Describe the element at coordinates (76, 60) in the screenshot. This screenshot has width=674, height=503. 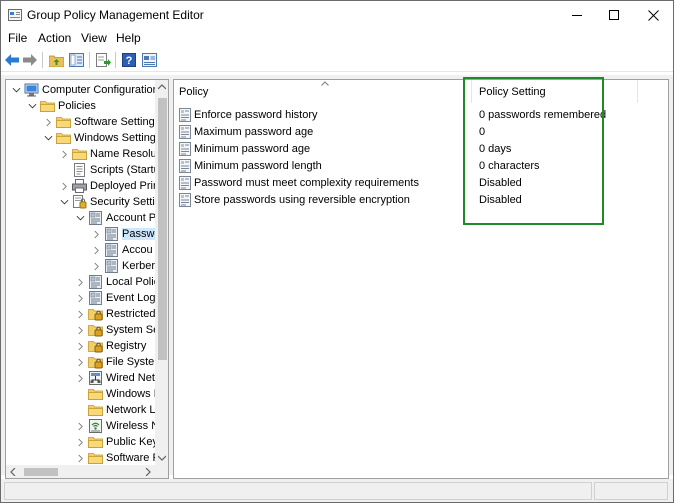
I see `show-hide-tree-button` at that location.